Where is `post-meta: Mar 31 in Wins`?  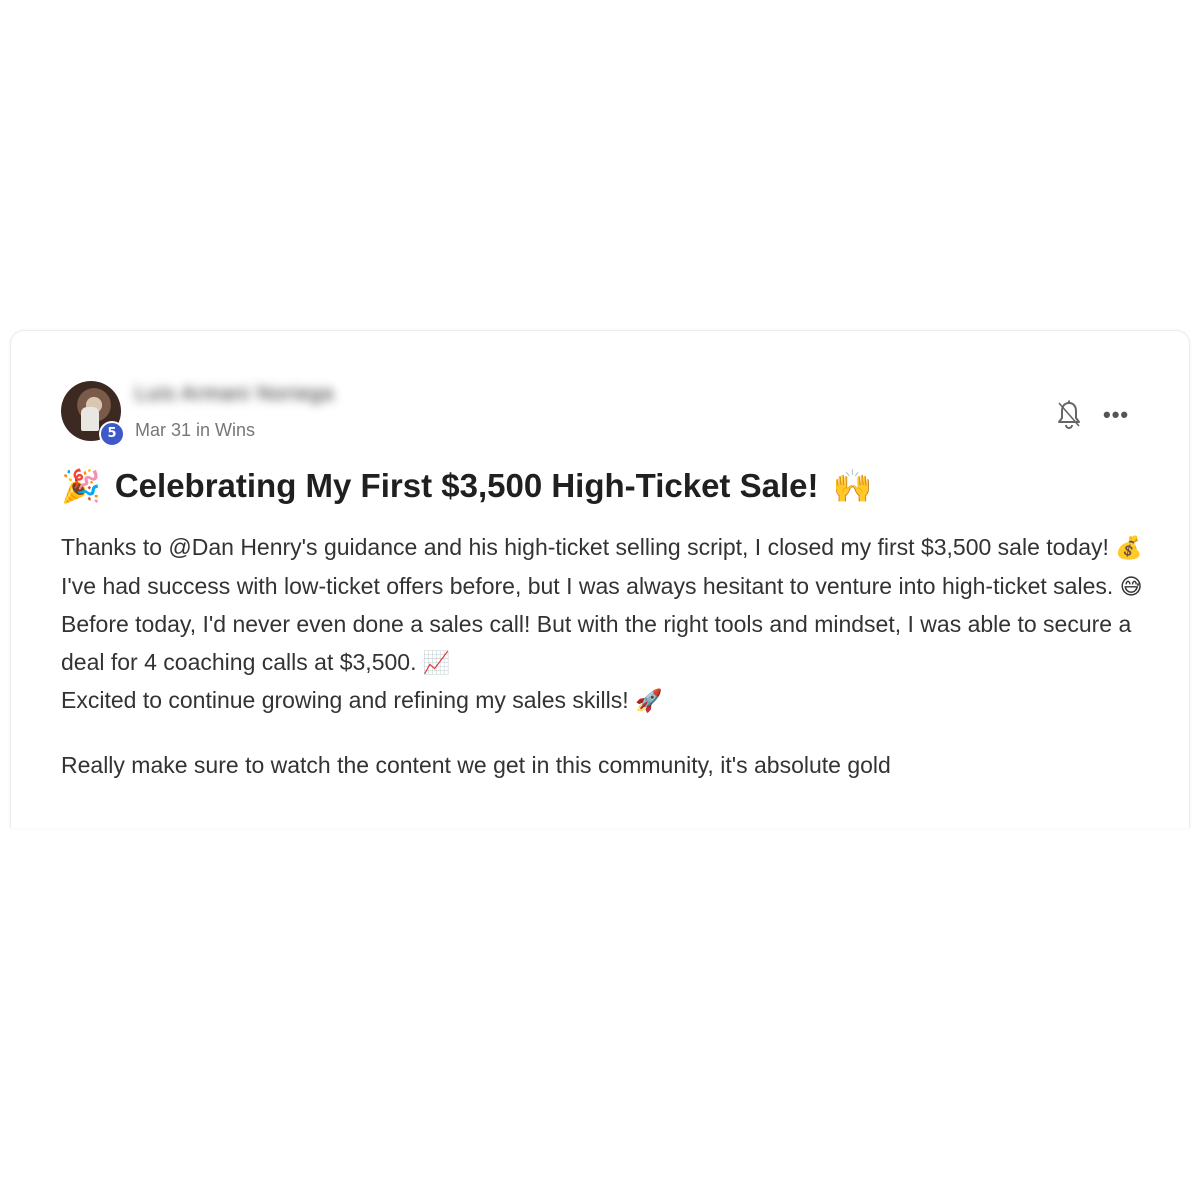 post-meta: Mar 31 in Wins is located at coordinates (195, 430).